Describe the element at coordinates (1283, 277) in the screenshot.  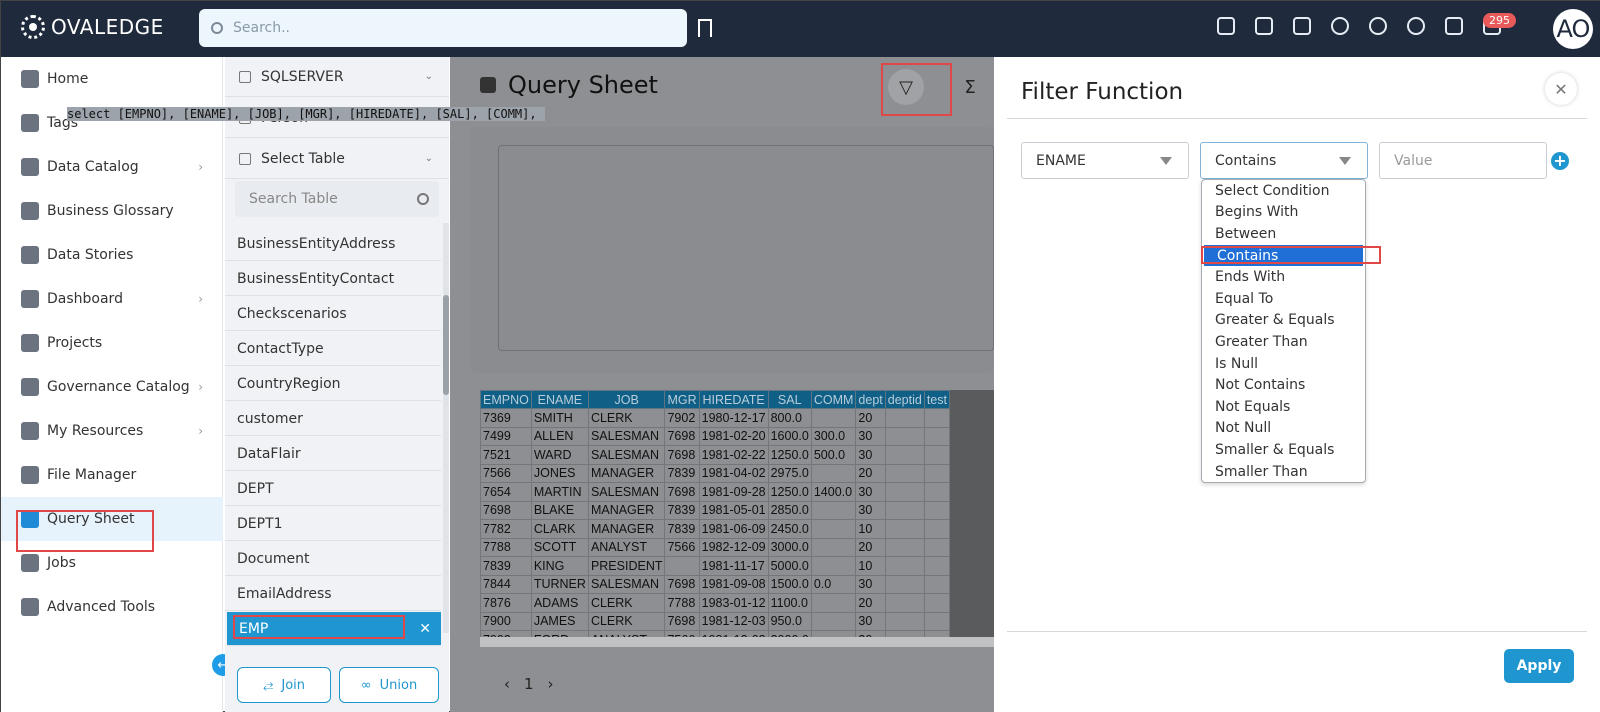
I see `condition-option: Ends With` at that location.